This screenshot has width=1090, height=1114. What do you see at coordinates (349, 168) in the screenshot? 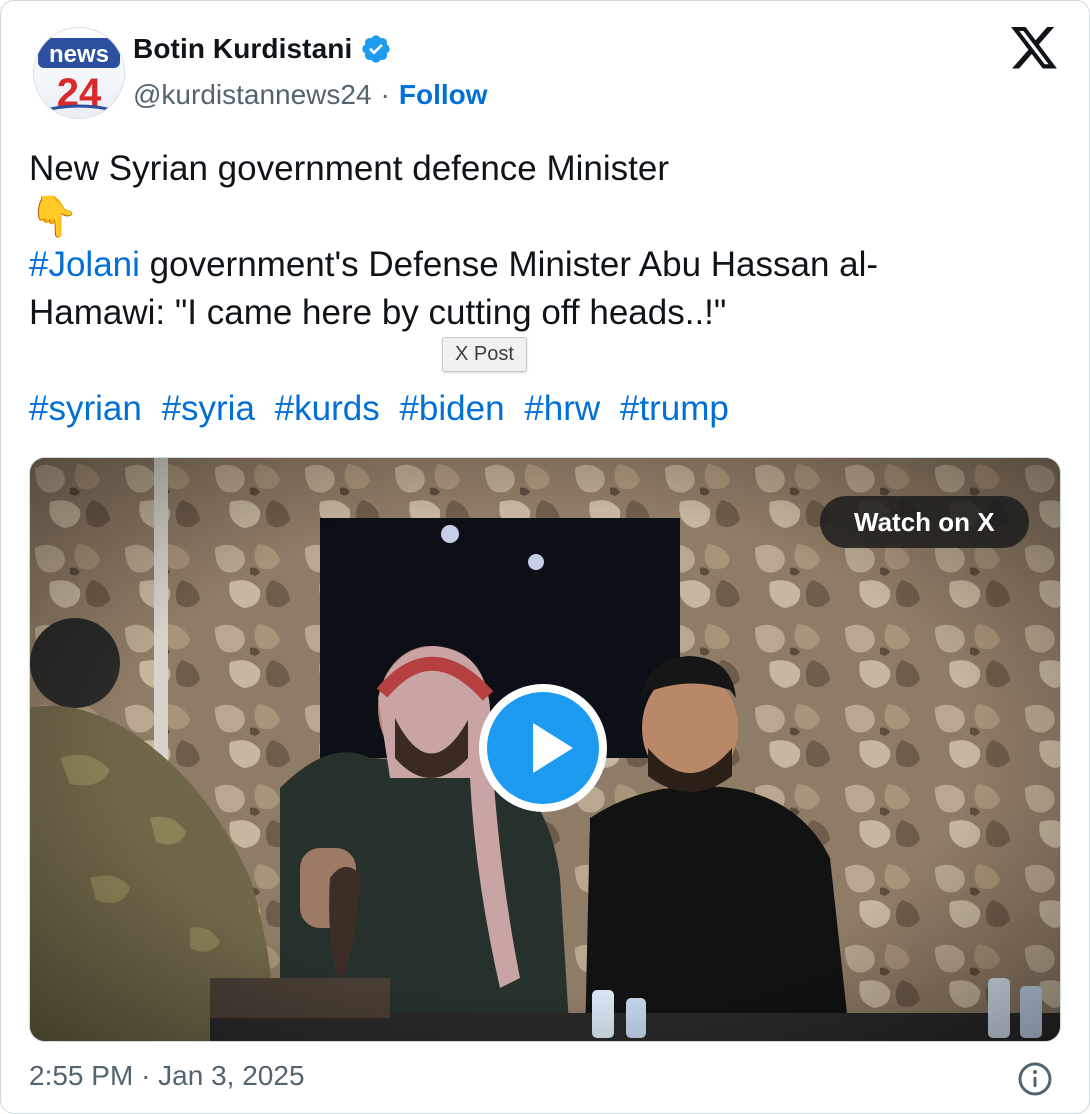
I see `post-text-line-1: New Syrian government defence Minister` at bounding box center [349, 168].